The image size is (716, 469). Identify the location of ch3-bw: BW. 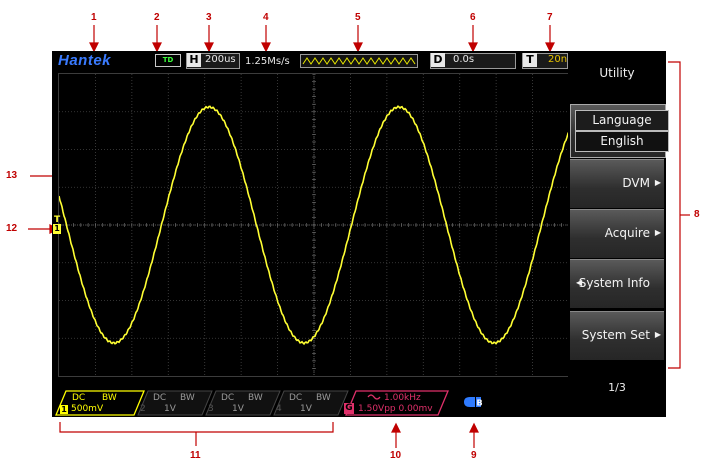
(255, 398).